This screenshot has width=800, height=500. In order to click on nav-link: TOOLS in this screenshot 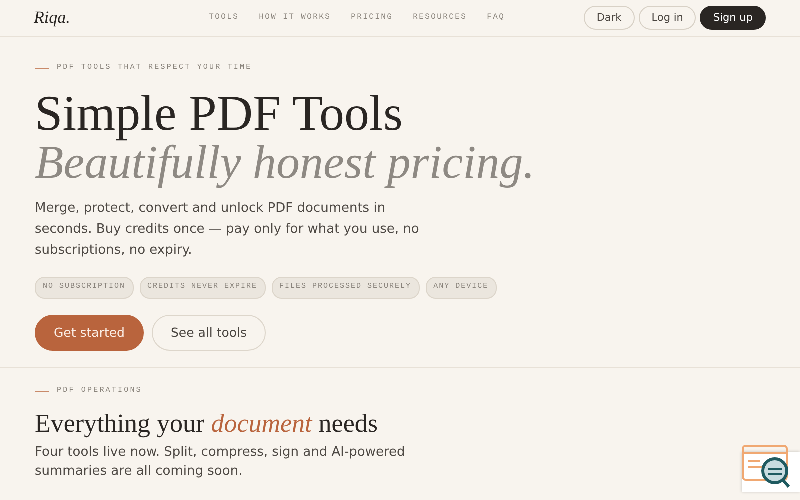, I will do `click(224, 18)`.